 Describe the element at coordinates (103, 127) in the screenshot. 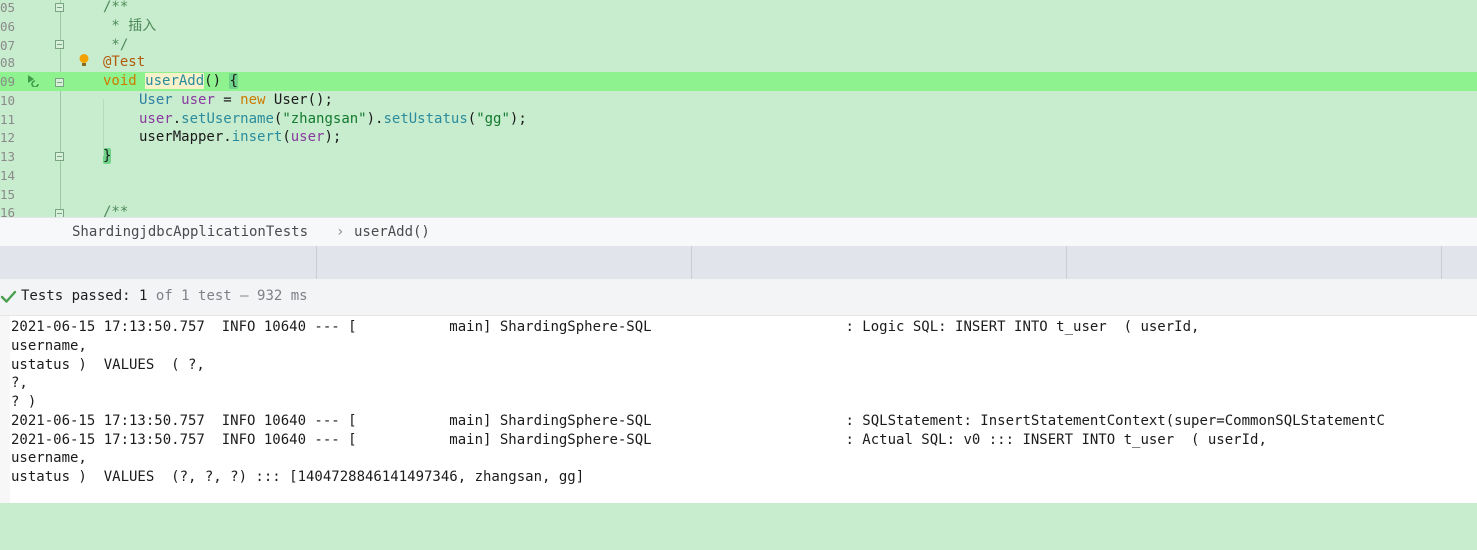

I see `indent-guide` at that location.